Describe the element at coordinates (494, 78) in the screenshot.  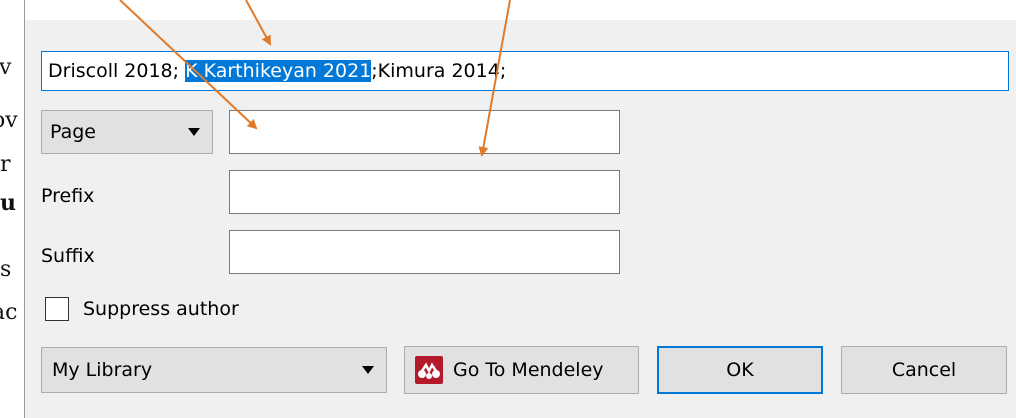
I see `arrow-to-fields` at that location.